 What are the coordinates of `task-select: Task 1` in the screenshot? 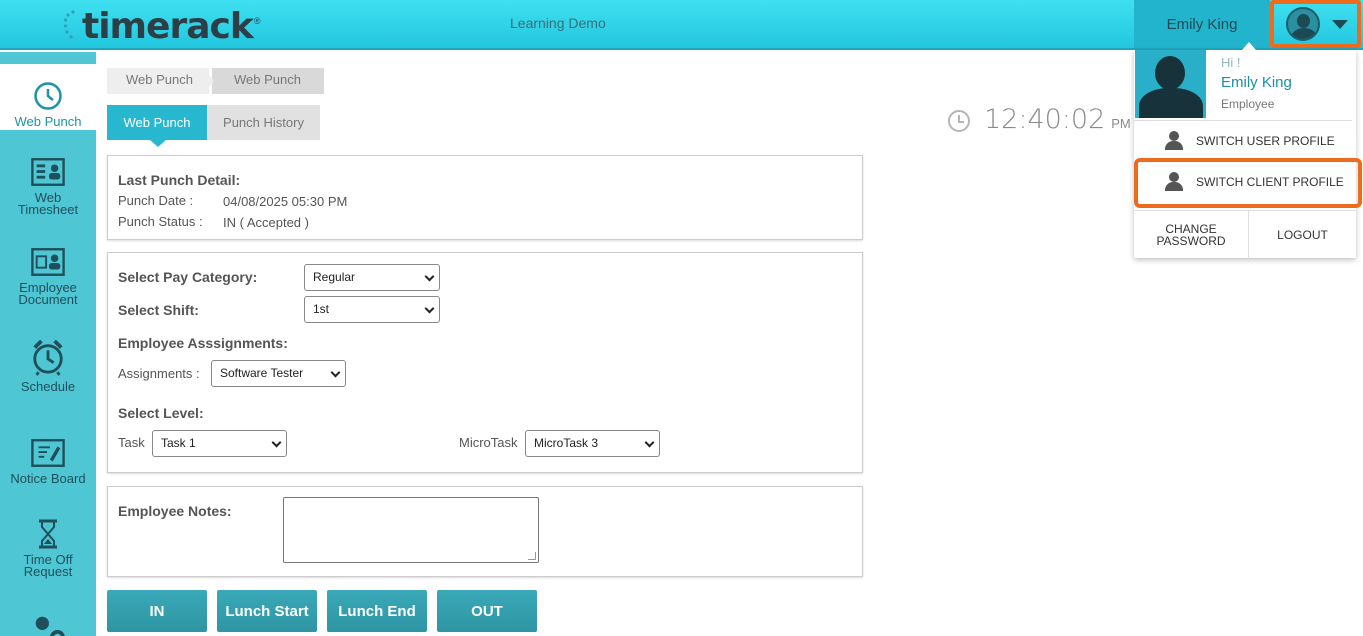 It's located at (219, 443).